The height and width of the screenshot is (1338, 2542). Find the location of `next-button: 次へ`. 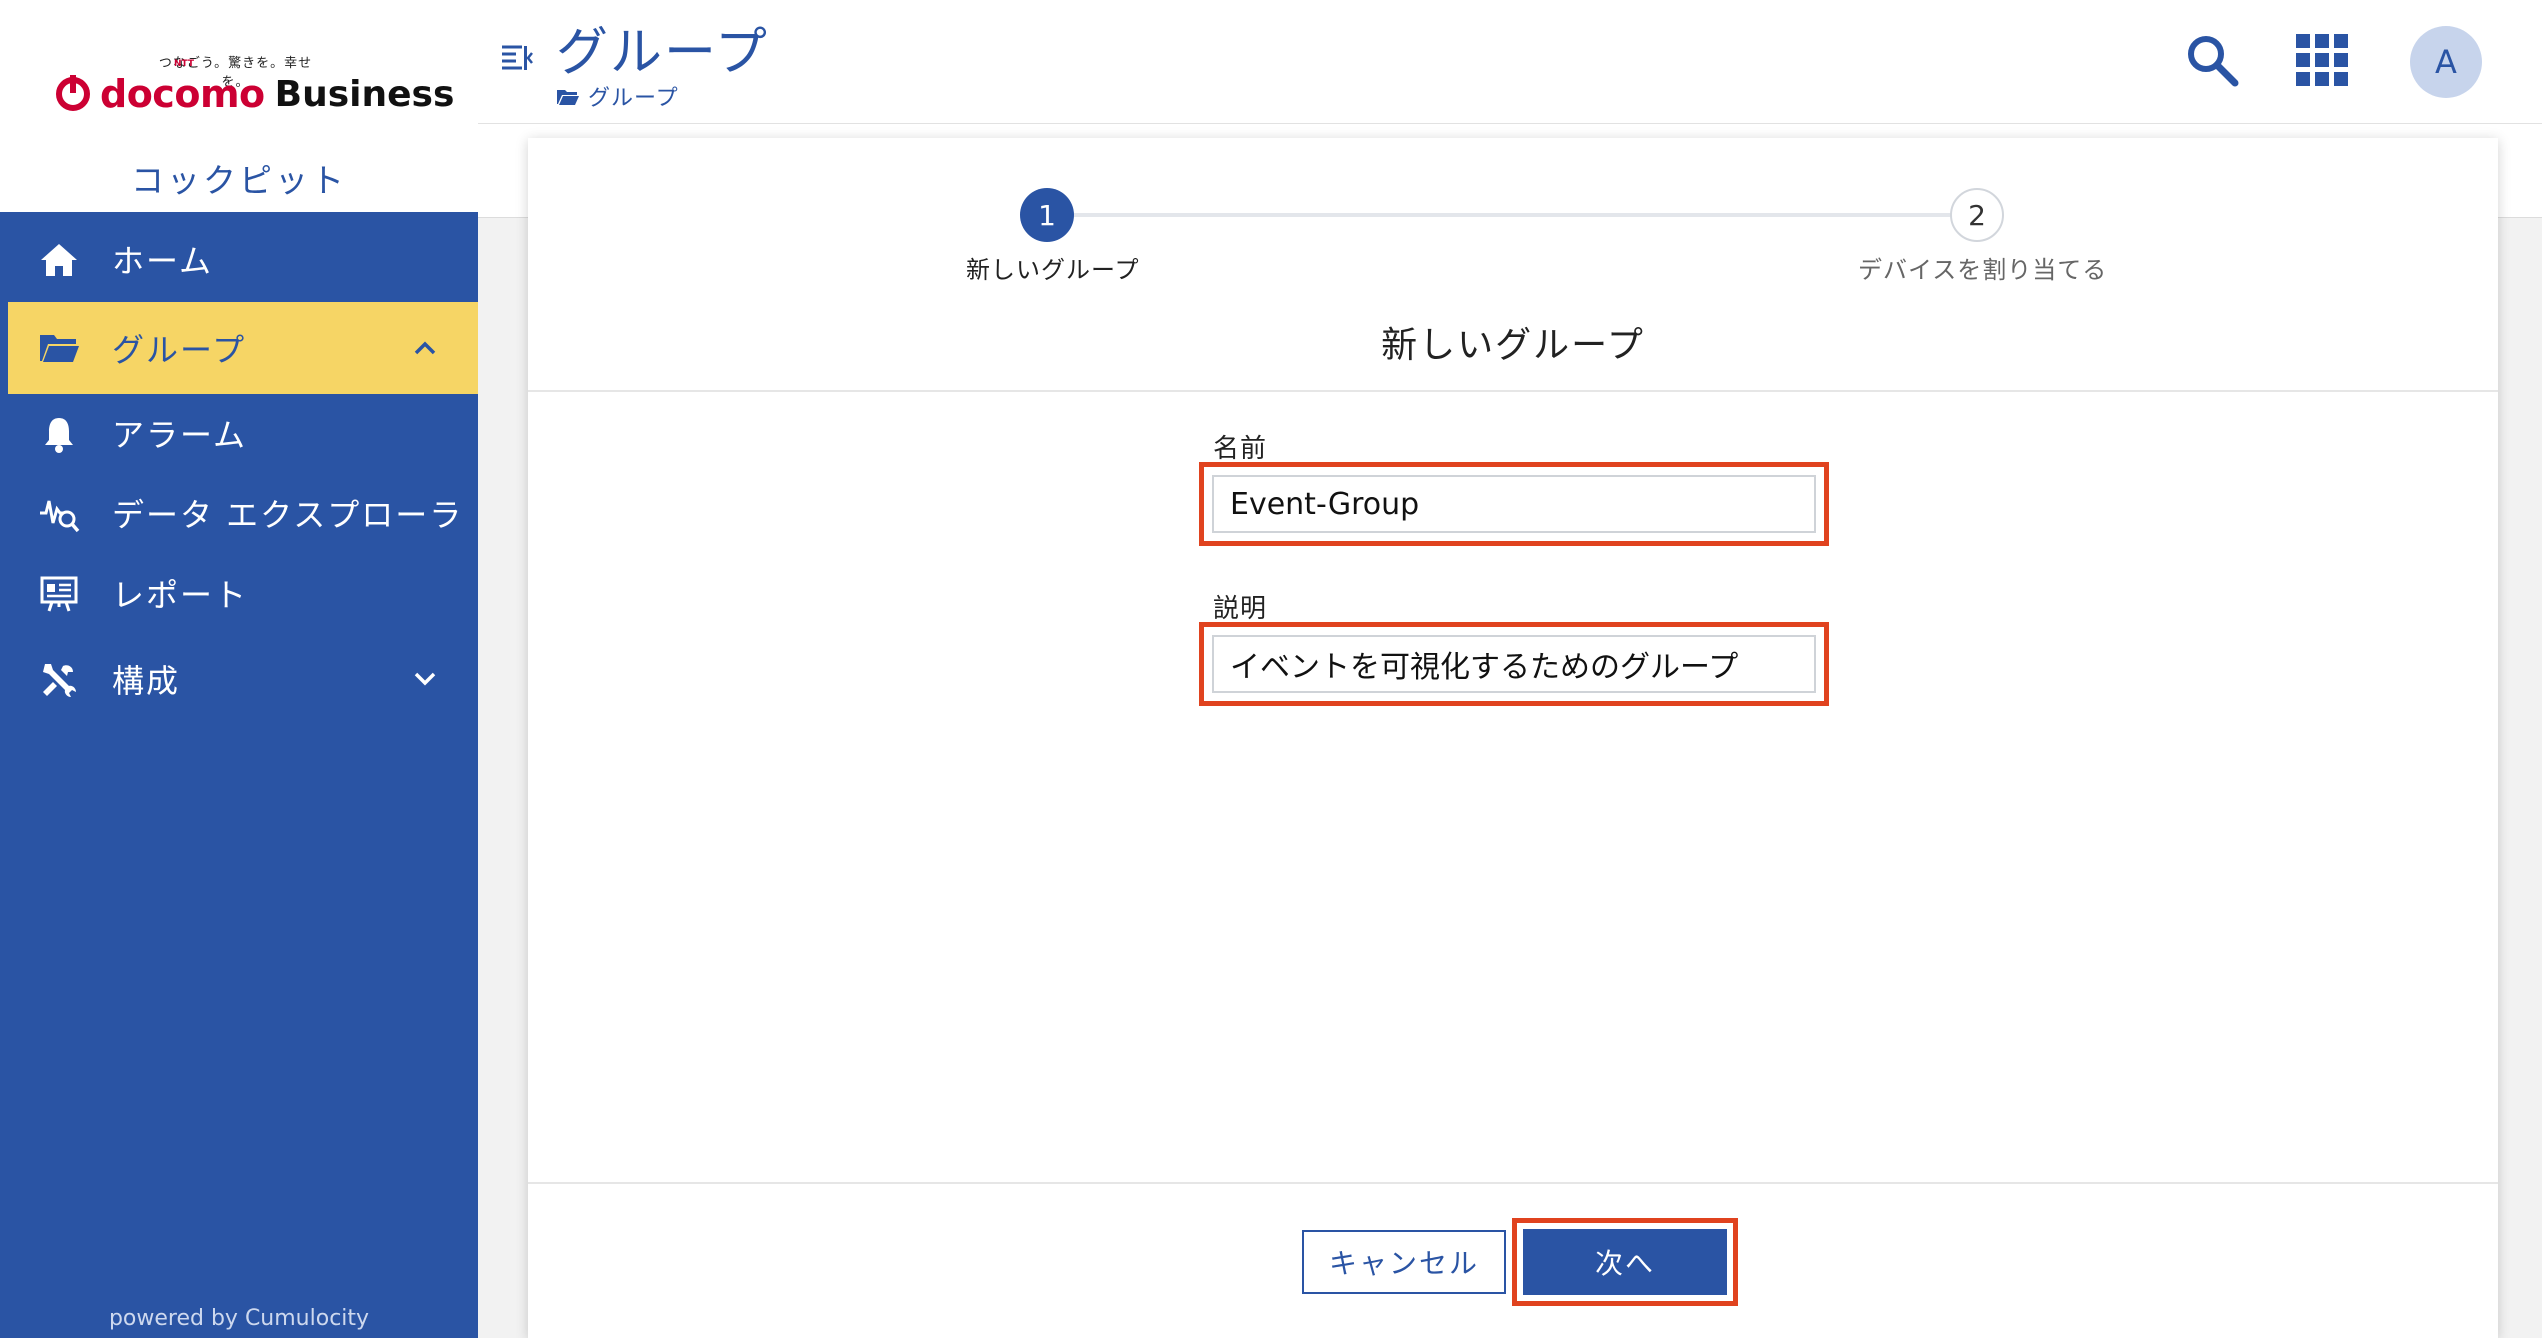

next-button: 次へ is located at coordinates (1625, 1262).